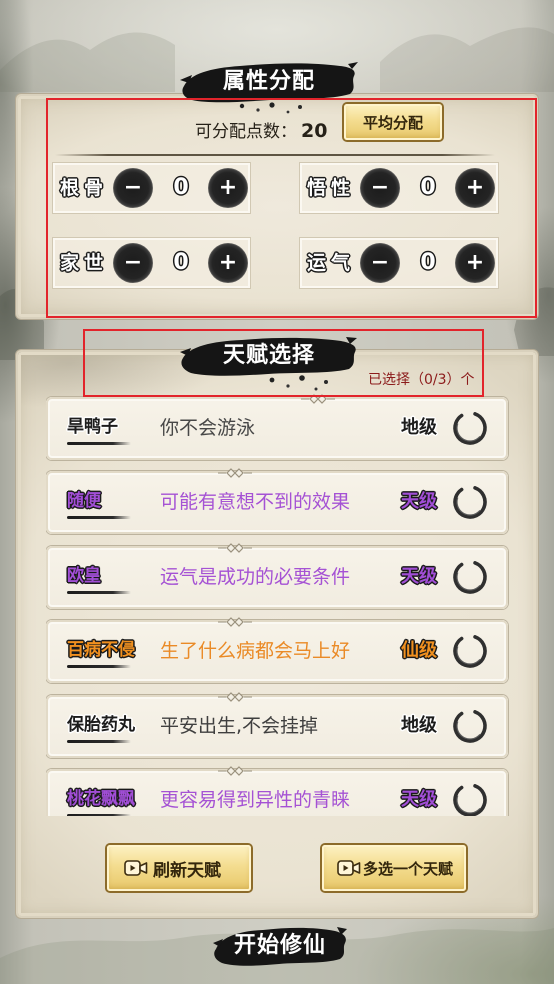 The height and width of the screenshot is (984, 554). Describe the element at coordinates (255, 800) in the screenshot. I see `talent-description: 更容易得到异性的青睐` at that location.